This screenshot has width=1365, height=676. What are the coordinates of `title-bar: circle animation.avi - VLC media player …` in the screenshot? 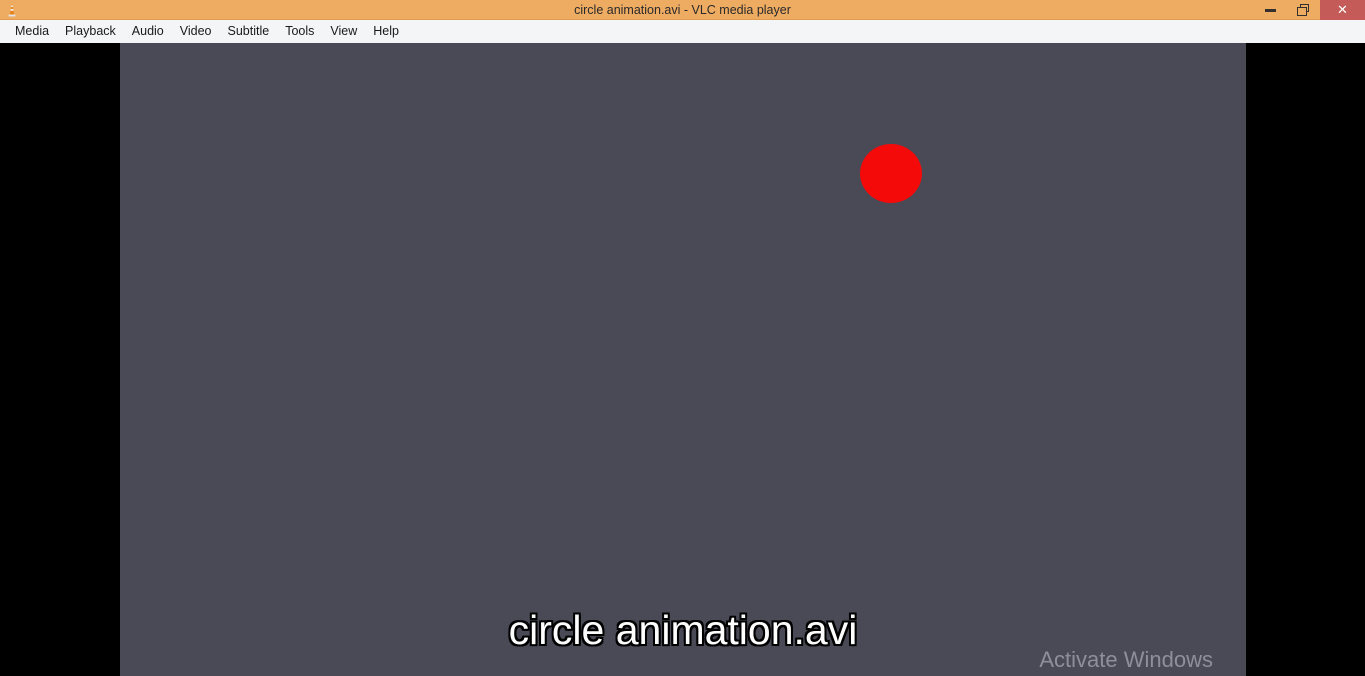 It's located at (682, 10).